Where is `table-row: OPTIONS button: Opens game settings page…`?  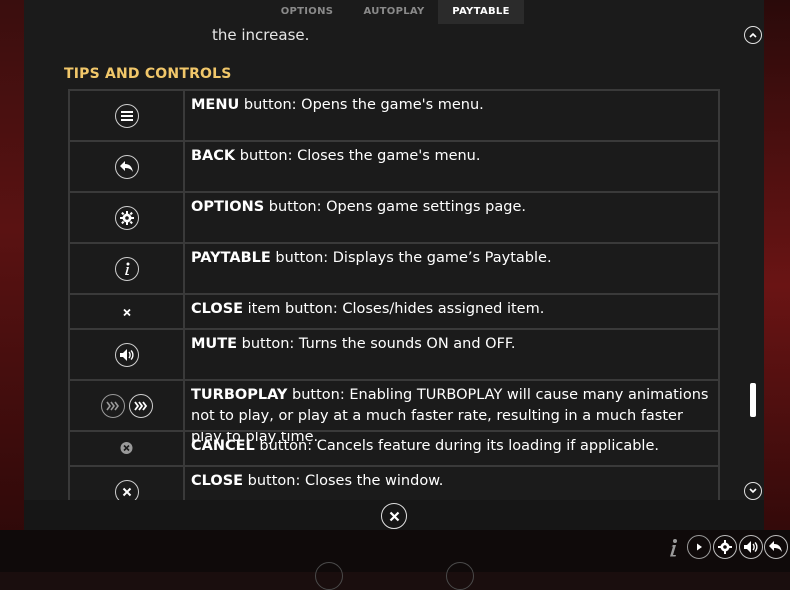 table-row: OPTIONS button: Opens game settings page… is located at coordinates (394, 216).